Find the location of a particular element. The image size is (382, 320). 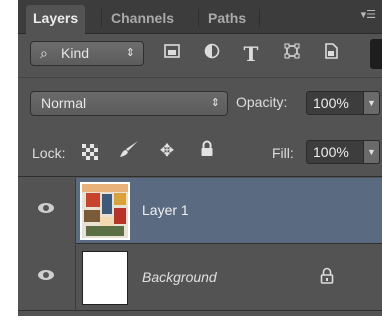

layer-filter-bar: ⌕ Kind ⇕ T is located at coordinates (200, 56).